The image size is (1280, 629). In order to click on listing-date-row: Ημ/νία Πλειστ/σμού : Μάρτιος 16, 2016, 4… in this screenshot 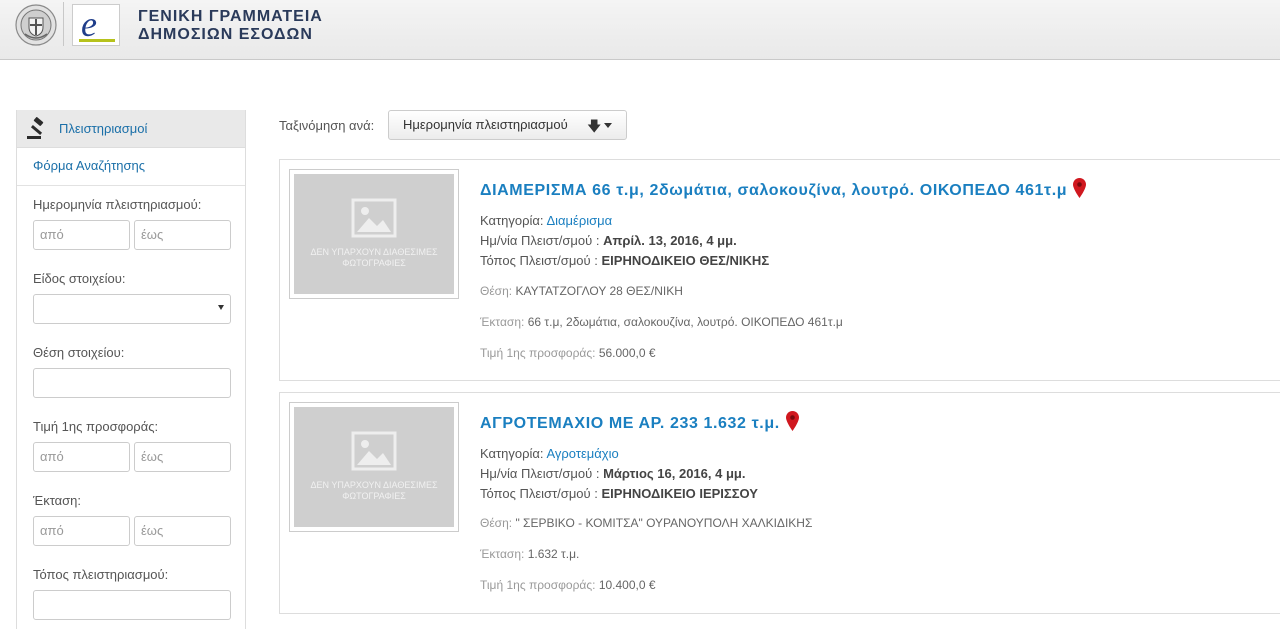, I will do `click(612, 473)`.